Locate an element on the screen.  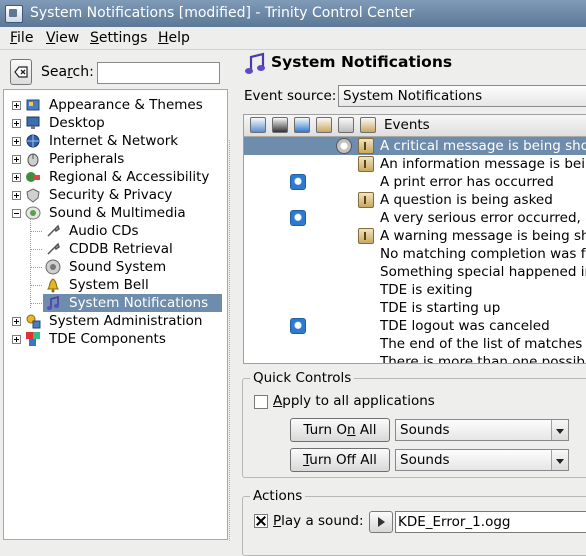
event-row: A very serious error occurred, at least is located at coordinates (415, 218).